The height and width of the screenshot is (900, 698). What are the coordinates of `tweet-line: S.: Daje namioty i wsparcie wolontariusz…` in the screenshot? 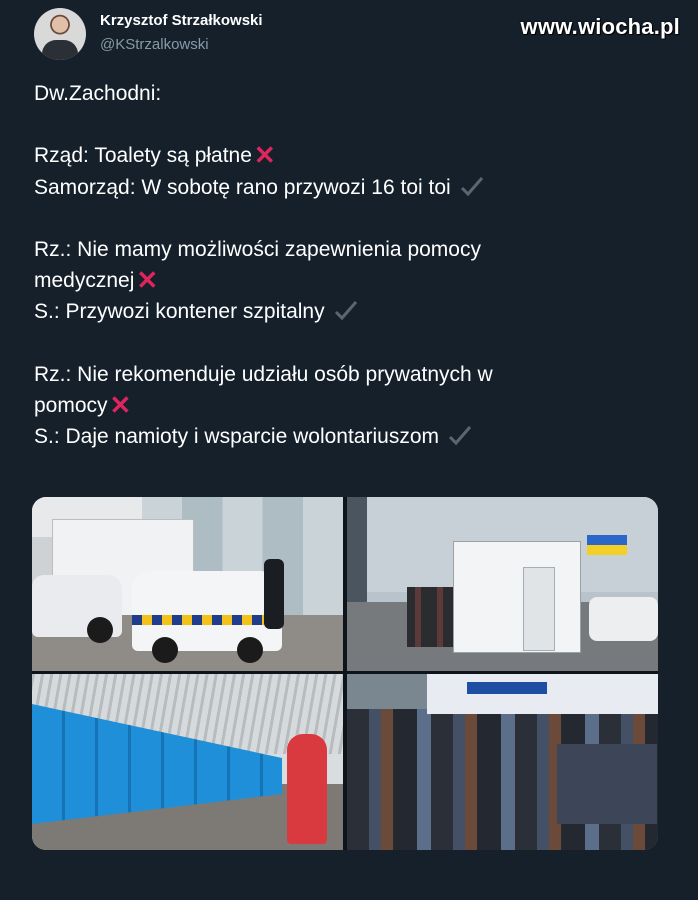 It's located at (344, 436).